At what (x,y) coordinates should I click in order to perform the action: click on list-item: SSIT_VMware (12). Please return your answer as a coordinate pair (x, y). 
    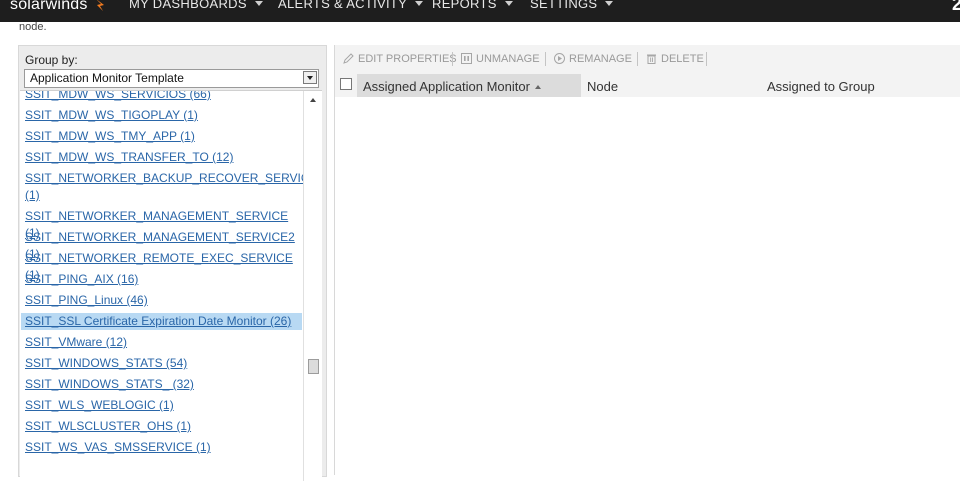
    Looking at the image, I should click on (164, 342).